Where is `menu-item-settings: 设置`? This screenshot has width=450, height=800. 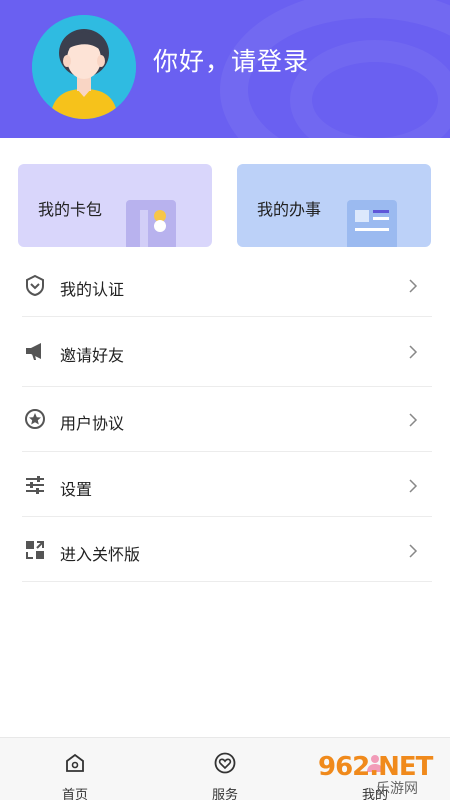
menu-item-settings: 设置 is located at coordinates (227, 484).